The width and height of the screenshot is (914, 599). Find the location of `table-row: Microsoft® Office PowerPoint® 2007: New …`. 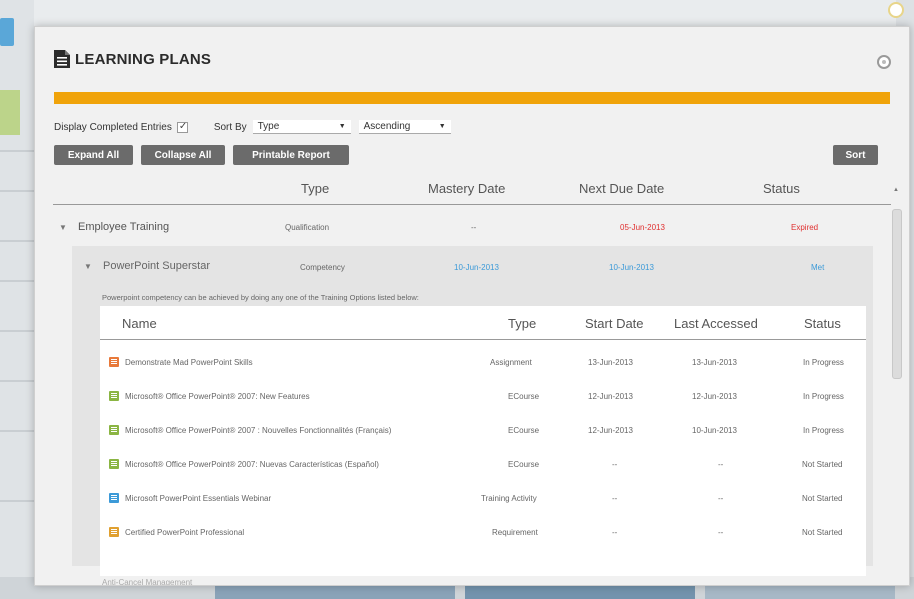

table-row: Microsoft® Office PowerPoint® 2007: New … is located at coordinates (483, 397).